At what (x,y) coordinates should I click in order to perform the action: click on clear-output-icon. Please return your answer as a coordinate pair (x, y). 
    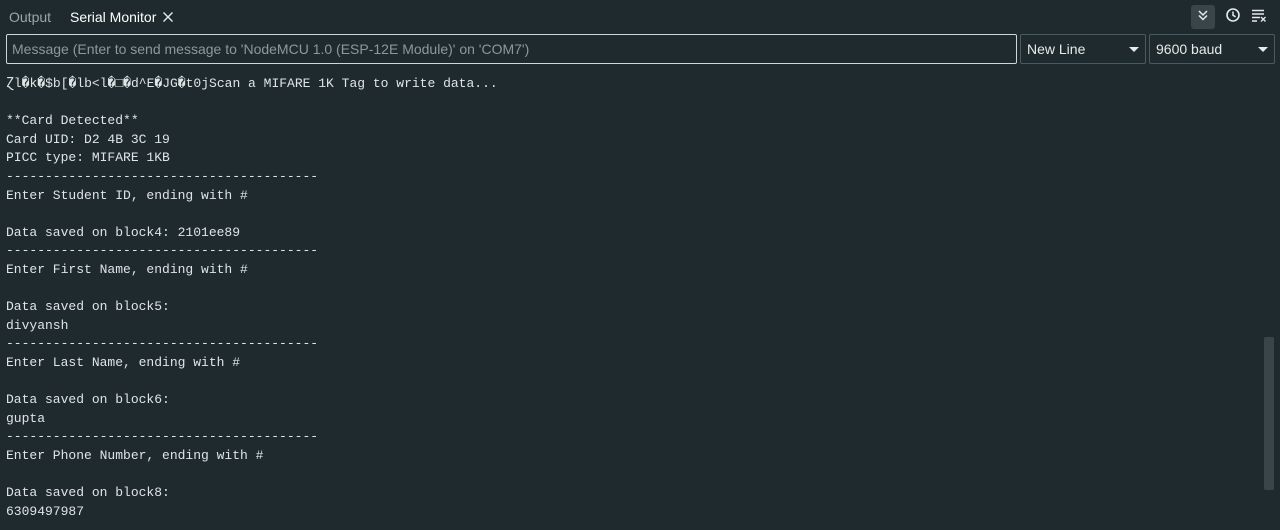
    Looking at the image, I should click on (1259, 17).